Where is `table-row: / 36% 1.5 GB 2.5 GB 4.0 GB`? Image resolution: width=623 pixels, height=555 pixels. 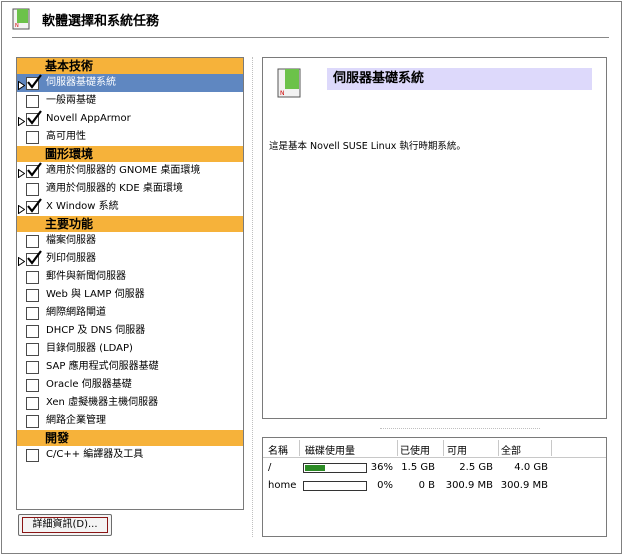 table-row: / 36% 1.5 GB 2.5 GB 4.0 GB is located at coordinates (434, 468).